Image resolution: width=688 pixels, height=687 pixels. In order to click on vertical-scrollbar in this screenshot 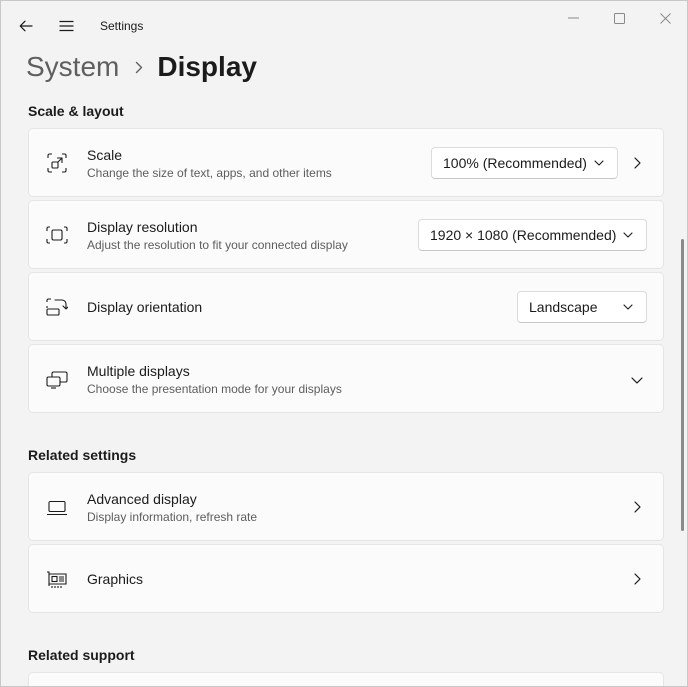, I will do `click(682, 385)`.